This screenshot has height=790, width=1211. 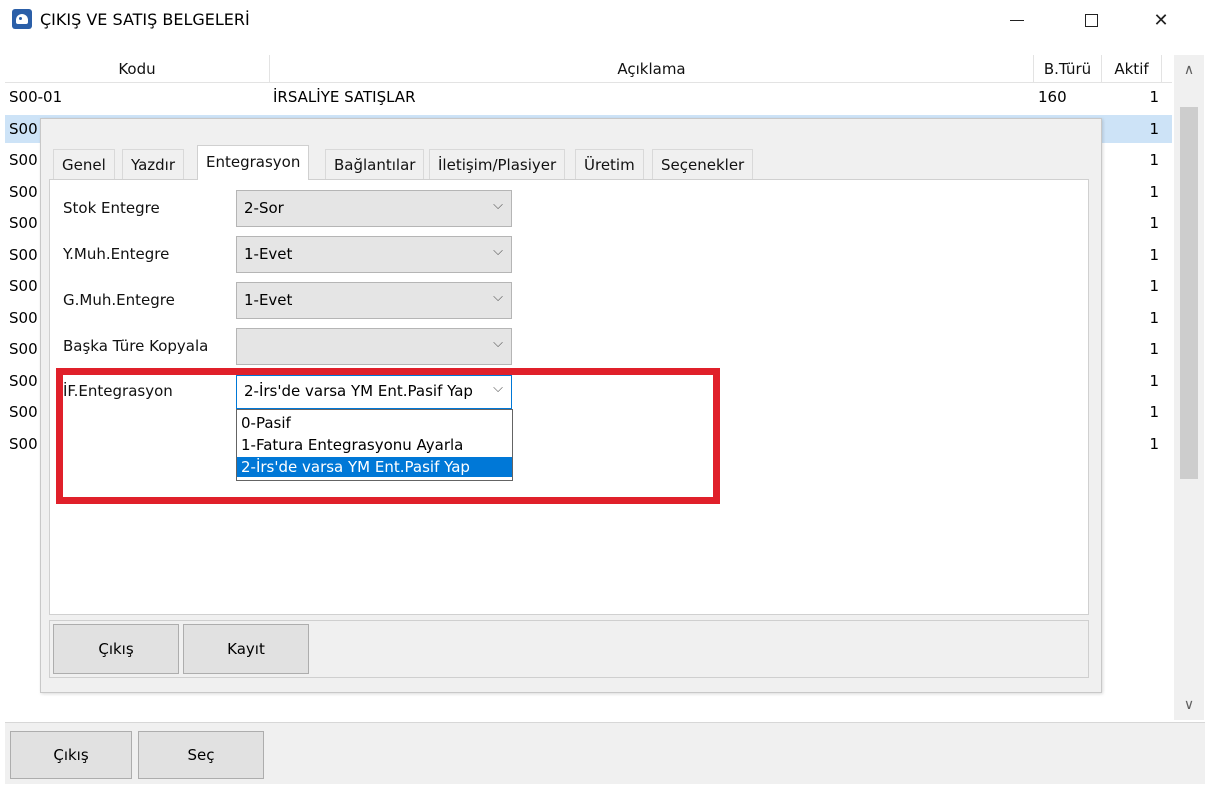 What do you see at coordinates (374, 423) in the screenshot?
I see `dropdown-option: 0-Pasif` at bounding box center [374, 423].